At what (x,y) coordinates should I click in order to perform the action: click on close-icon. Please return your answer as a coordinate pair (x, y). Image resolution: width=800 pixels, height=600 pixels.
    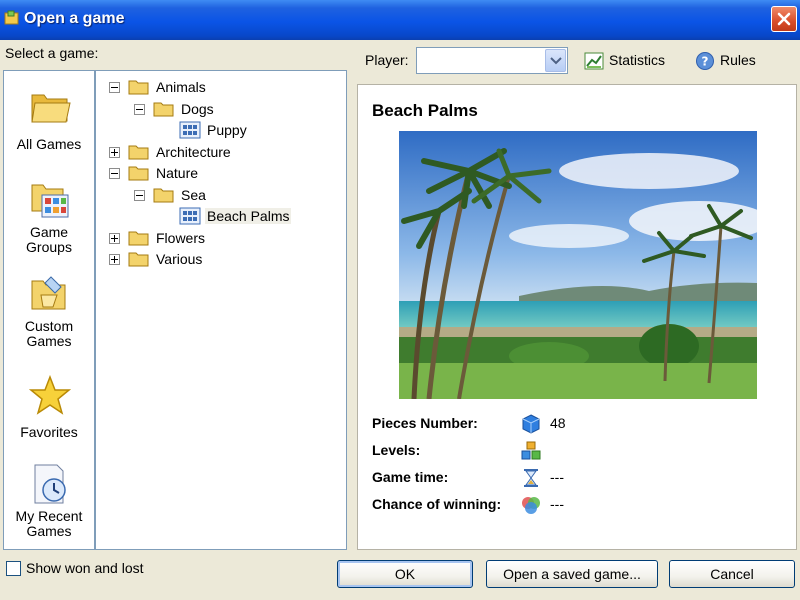
    Looking at the image, I should click on (784, 19).